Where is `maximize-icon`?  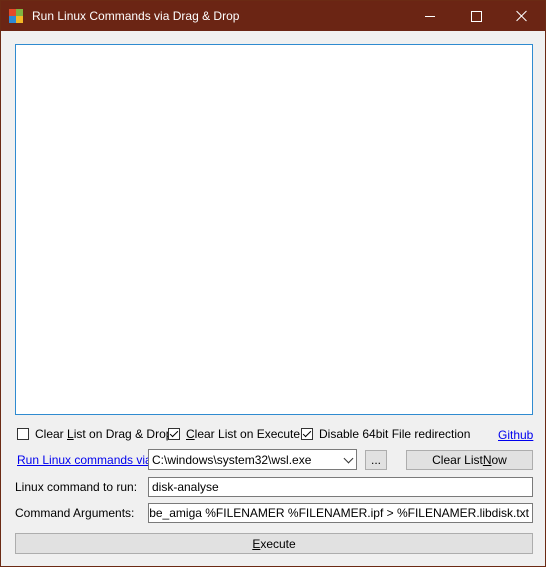
maximize-icon is located at coordinates (476, 16).